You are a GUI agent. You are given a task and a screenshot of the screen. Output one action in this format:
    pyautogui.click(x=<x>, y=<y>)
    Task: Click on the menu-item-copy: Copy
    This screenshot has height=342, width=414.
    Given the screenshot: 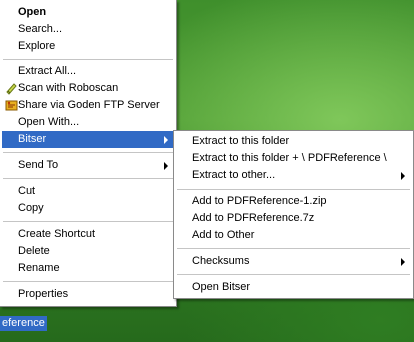 What is the action you would take?
    pyautogui.click(x=88, y=208)
    